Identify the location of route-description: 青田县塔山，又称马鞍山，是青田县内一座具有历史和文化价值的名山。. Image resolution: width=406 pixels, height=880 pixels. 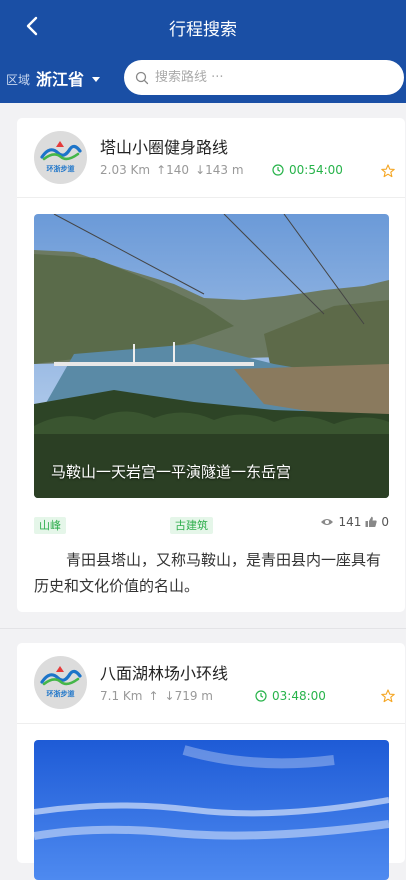
(208, 573).